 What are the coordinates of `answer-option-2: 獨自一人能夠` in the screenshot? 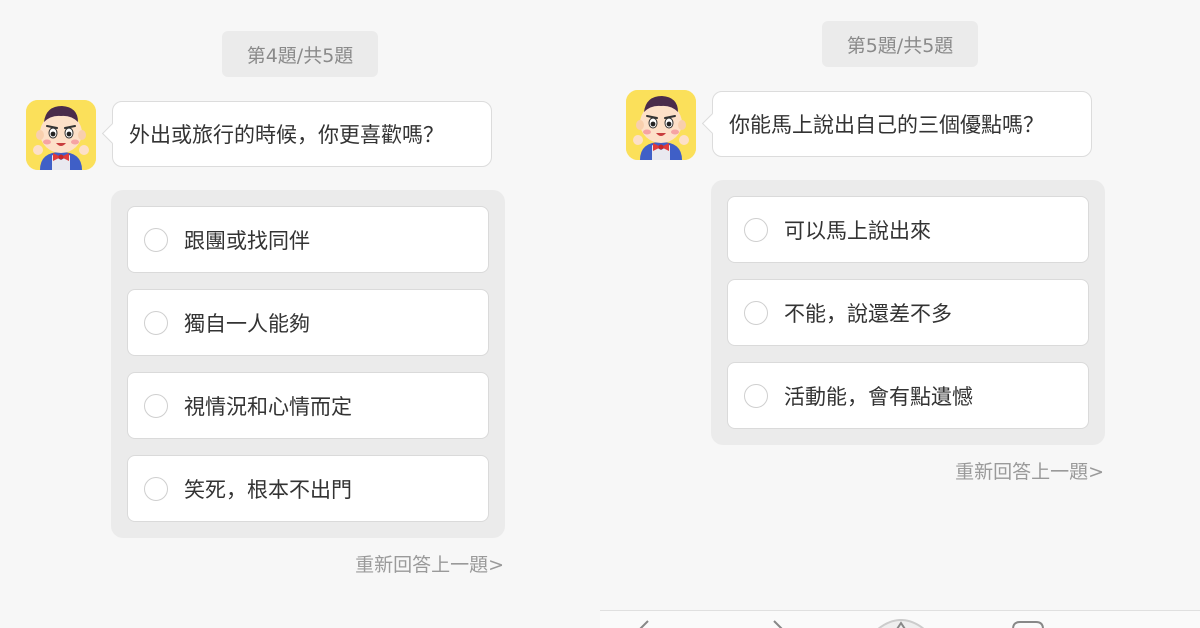 It's located at (308, 322).